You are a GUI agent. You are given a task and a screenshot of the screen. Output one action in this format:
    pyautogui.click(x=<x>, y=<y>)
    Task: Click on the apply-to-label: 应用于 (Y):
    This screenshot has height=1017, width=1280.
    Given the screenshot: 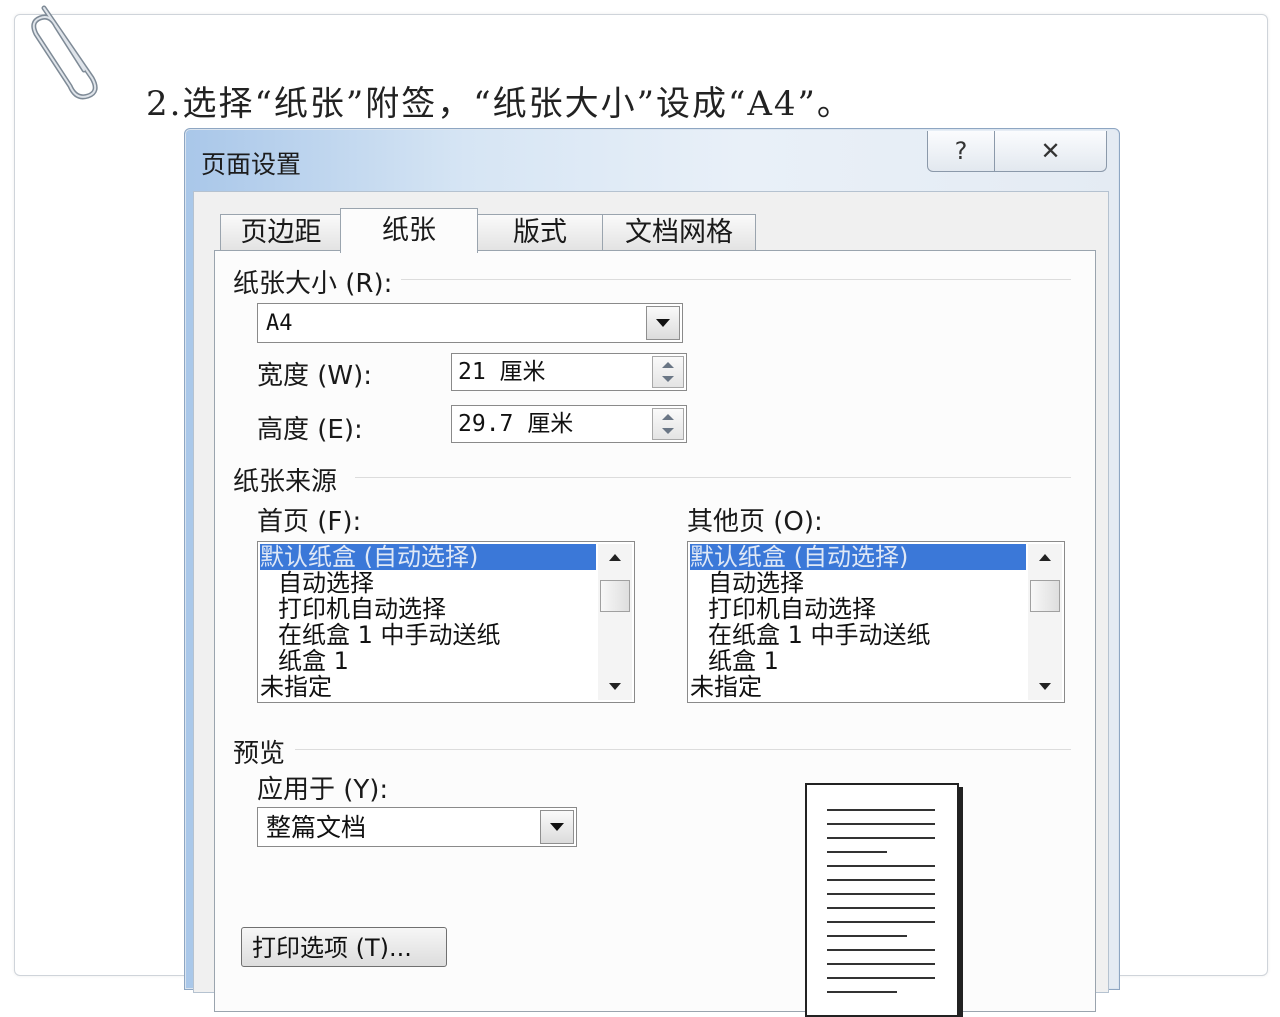 What is the action you would take?
    pyautogui.click(x=323, y=790)
    